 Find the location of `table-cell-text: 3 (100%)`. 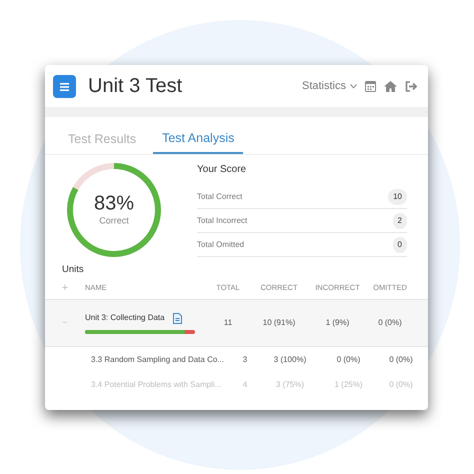

table-cell-text: 3 (100%) is located at coordinates (290, 360).